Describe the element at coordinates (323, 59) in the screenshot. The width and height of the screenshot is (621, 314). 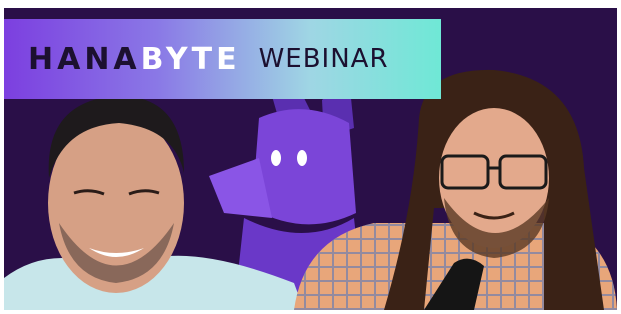
I see `banner-subtitle: WEBINAR` at that location.